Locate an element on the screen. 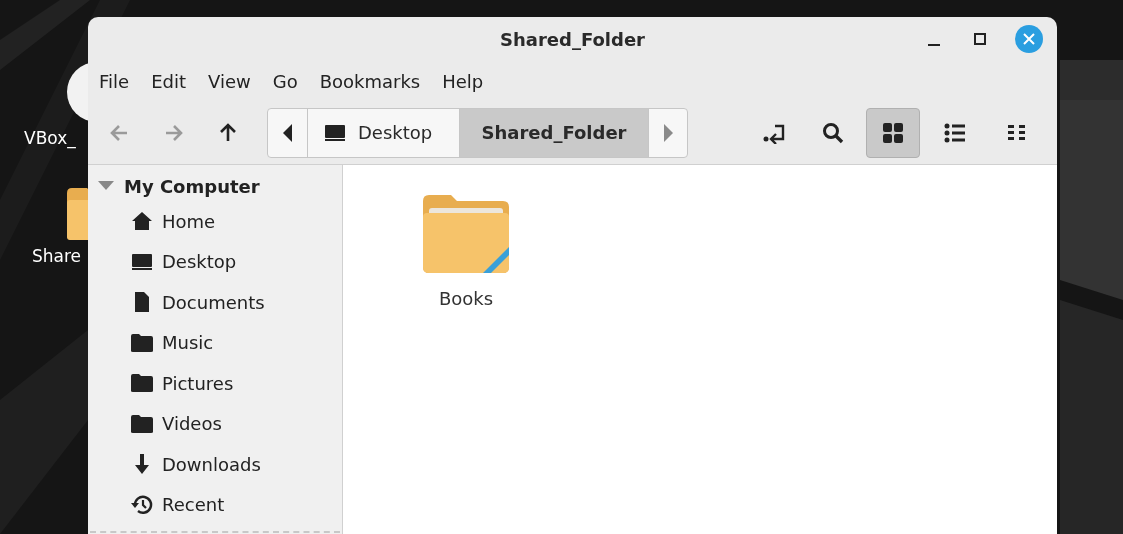 This screenshot has width=1123, height=534. close-button is located at coordinates (1029, 39).